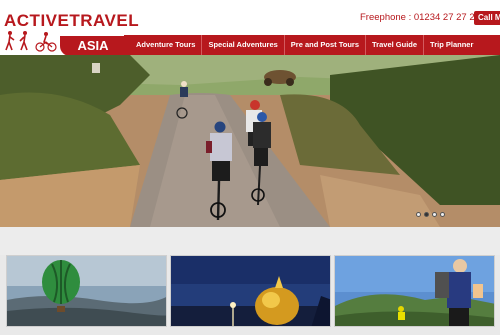 The width and height of the screenshot is (500, 335). What do you see at coordinates (93, 46) in the screenshot?
I see `logo-subtitle: ASIA` at bounding box center [93, 46].